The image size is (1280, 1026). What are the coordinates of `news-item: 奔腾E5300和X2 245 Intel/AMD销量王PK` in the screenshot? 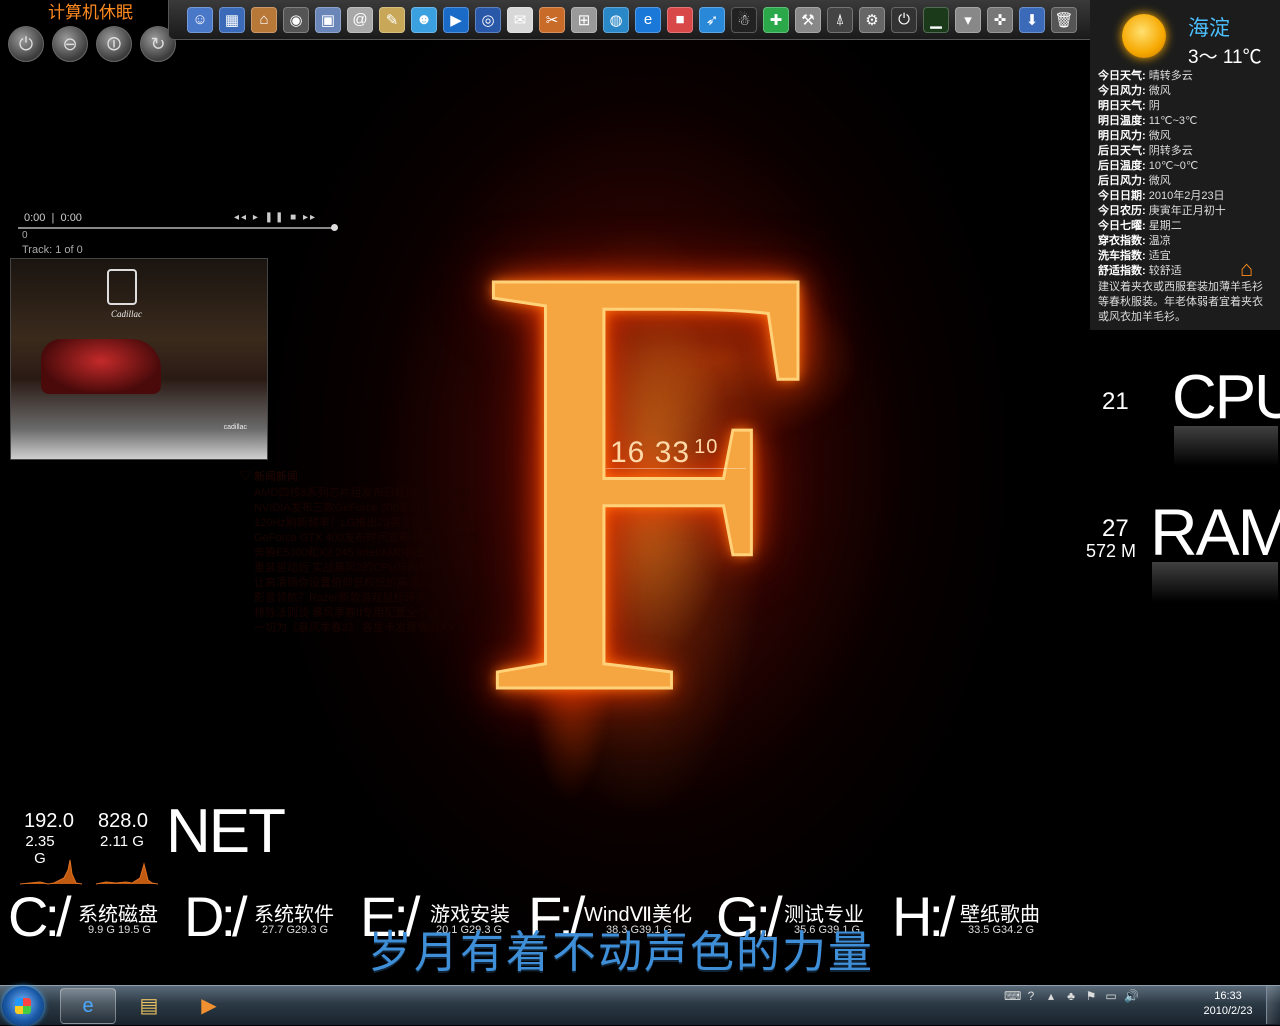 It's located at (397, 553).